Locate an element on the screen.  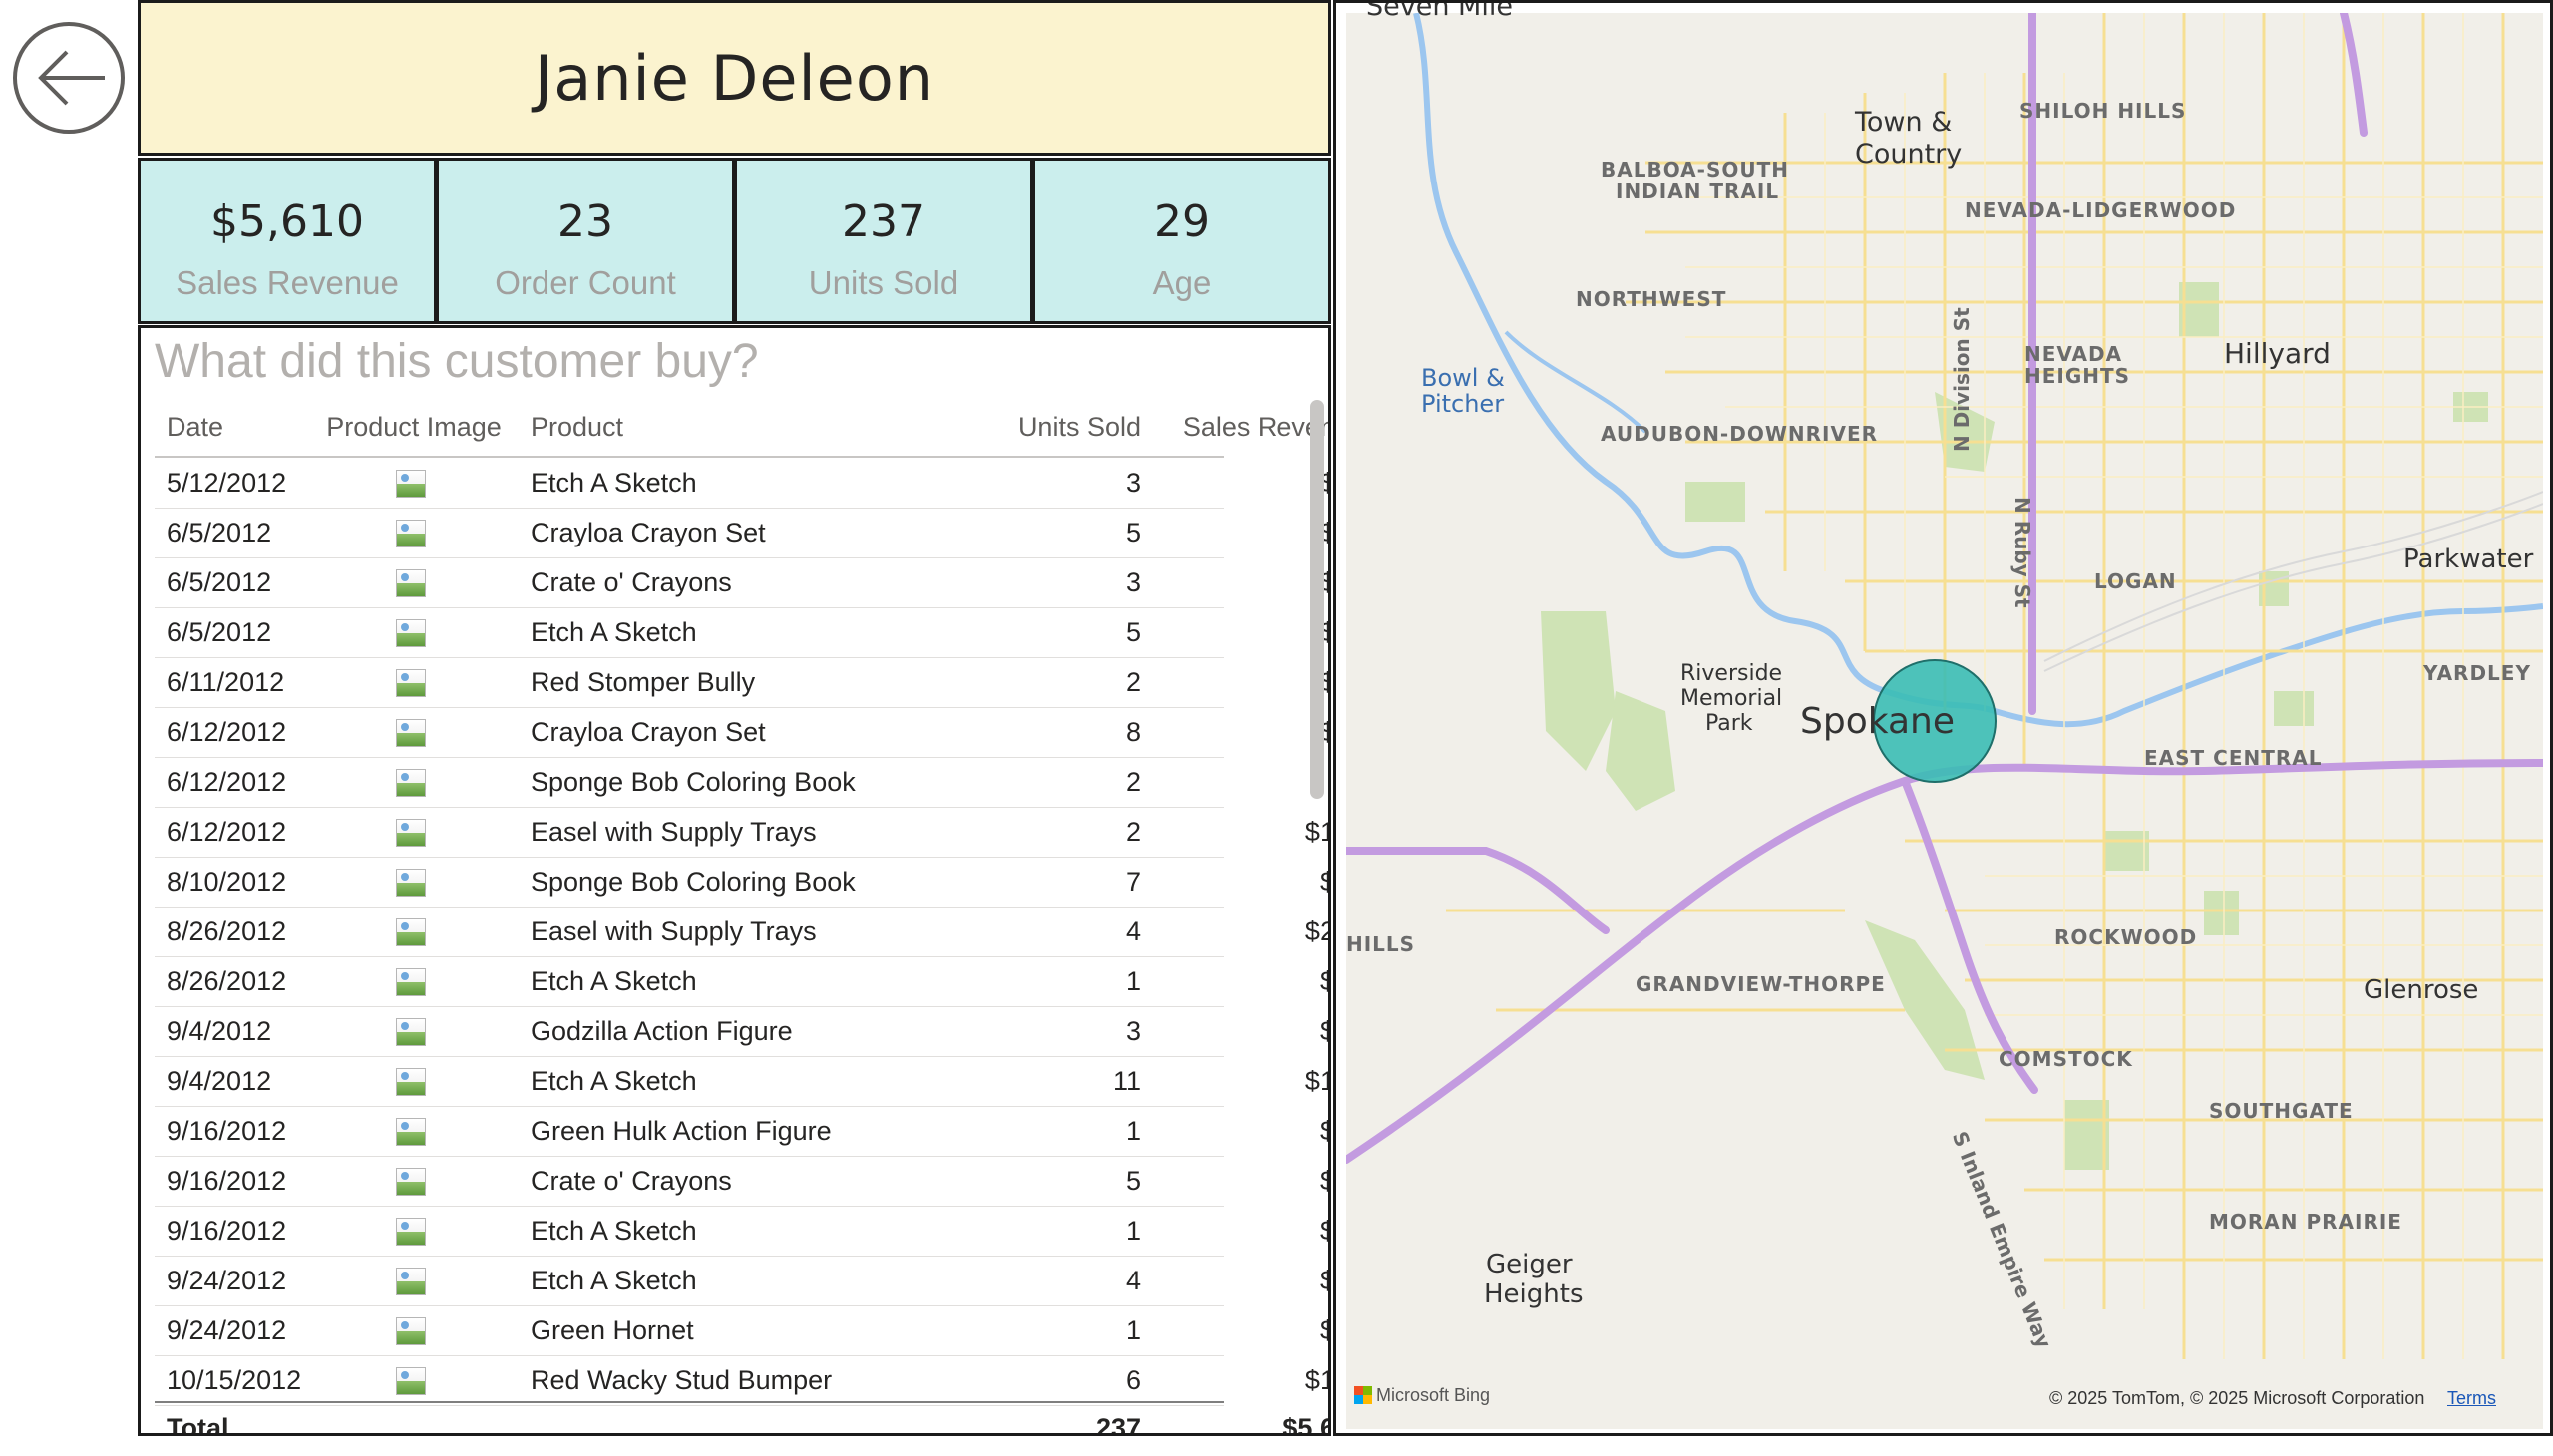
table-row: 6/12/2012 Crayloa Crayon Set 8 $20 is located at coordinates (742, 732).